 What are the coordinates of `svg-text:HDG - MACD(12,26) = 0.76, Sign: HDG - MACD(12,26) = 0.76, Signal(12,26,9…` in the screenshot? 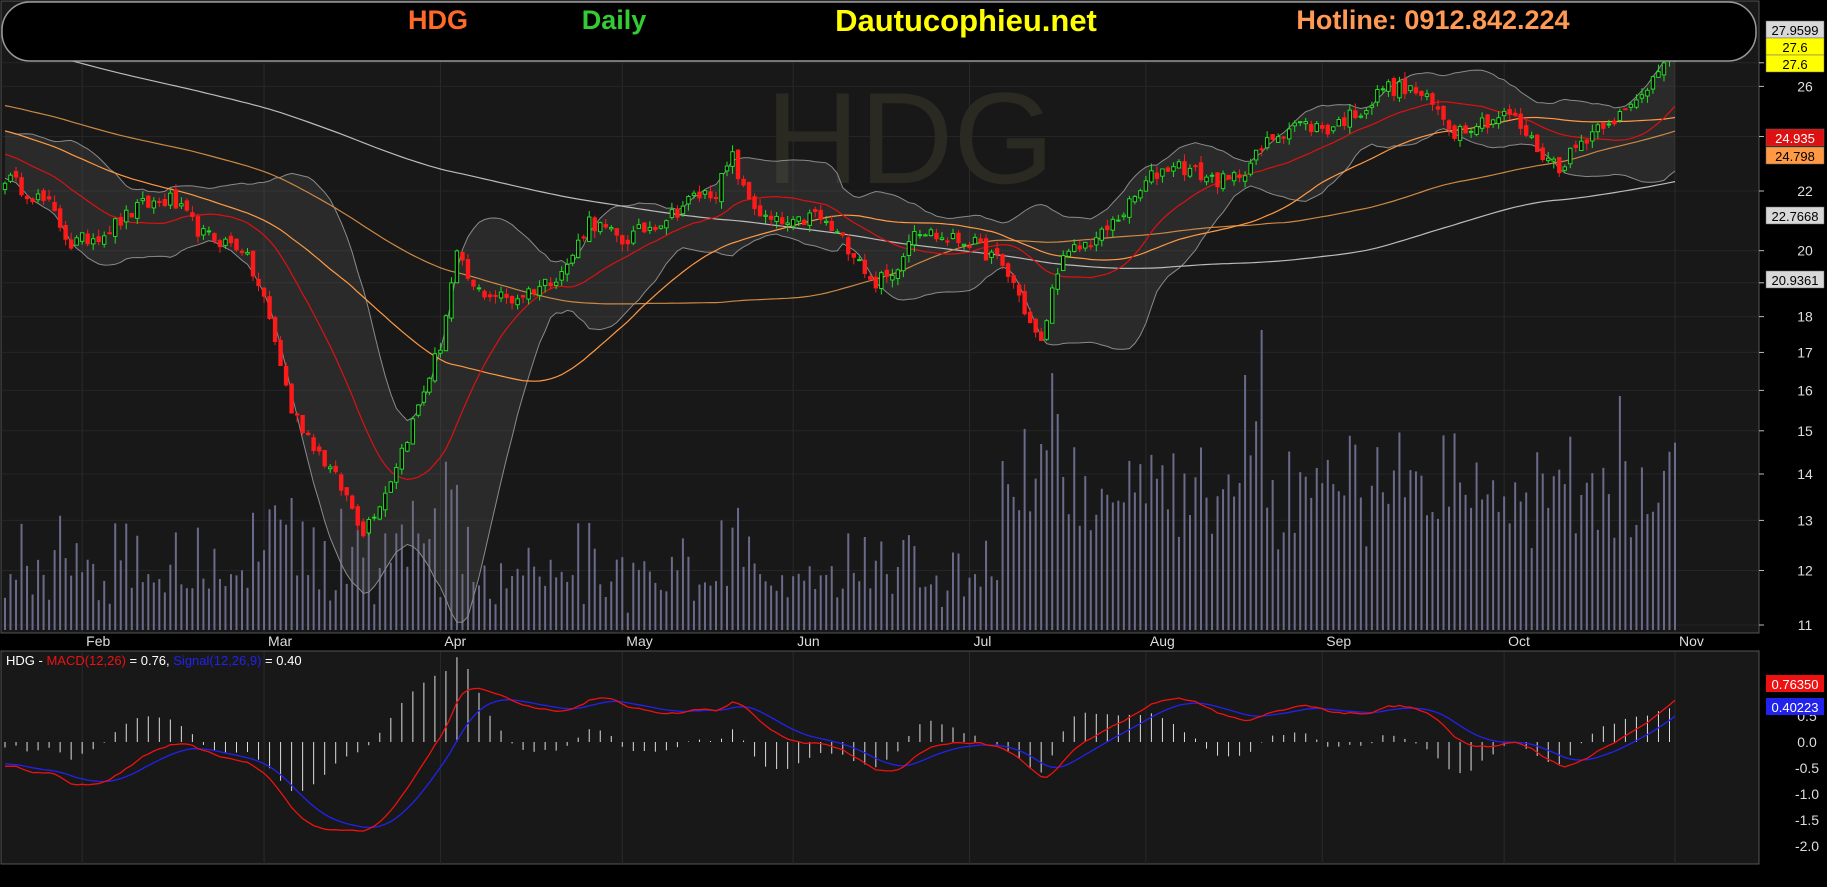 It's located at (154, 660).